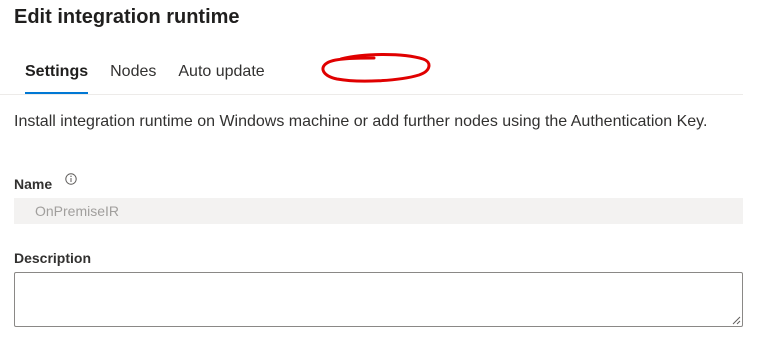 This screenshot has height=343, width=757. Describe the element at coordinates (736, 320) in the screenshot. I see `resize-grip-icon` at that location.